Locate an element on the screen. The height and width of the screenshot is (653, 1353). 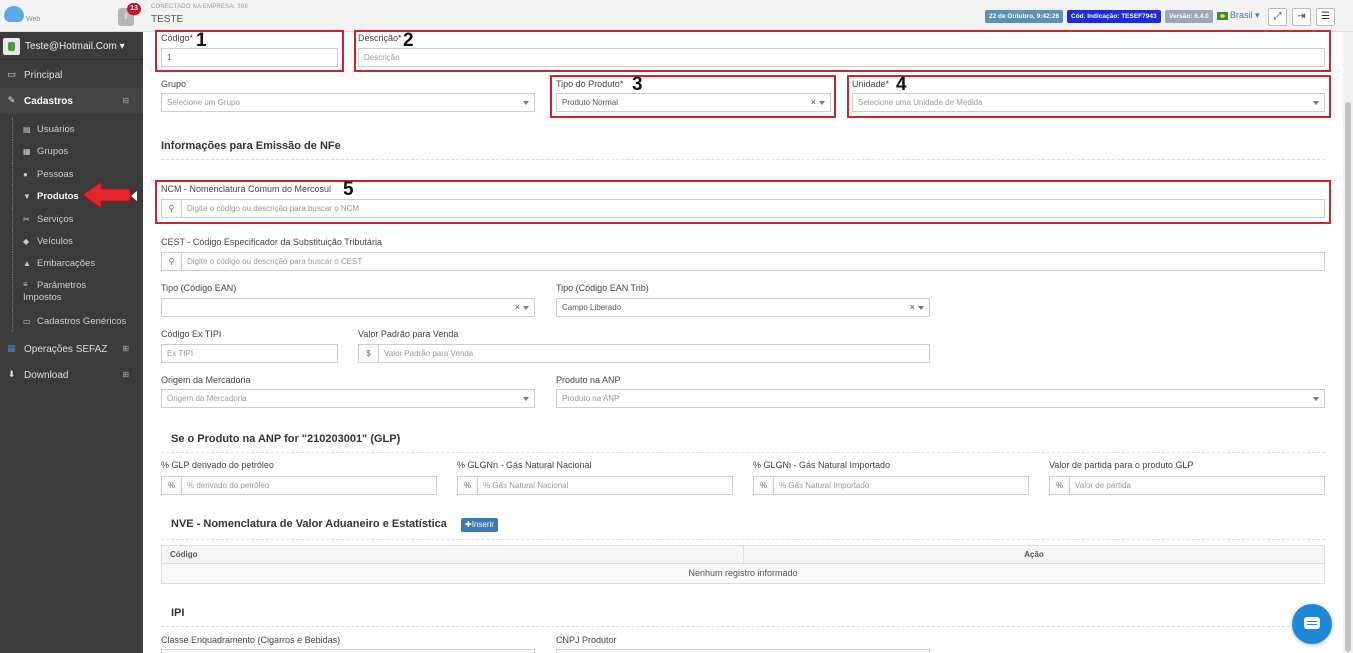
sidebar-subitem-veiculos: ◆ Veículos is located at coordinates (71, 241).